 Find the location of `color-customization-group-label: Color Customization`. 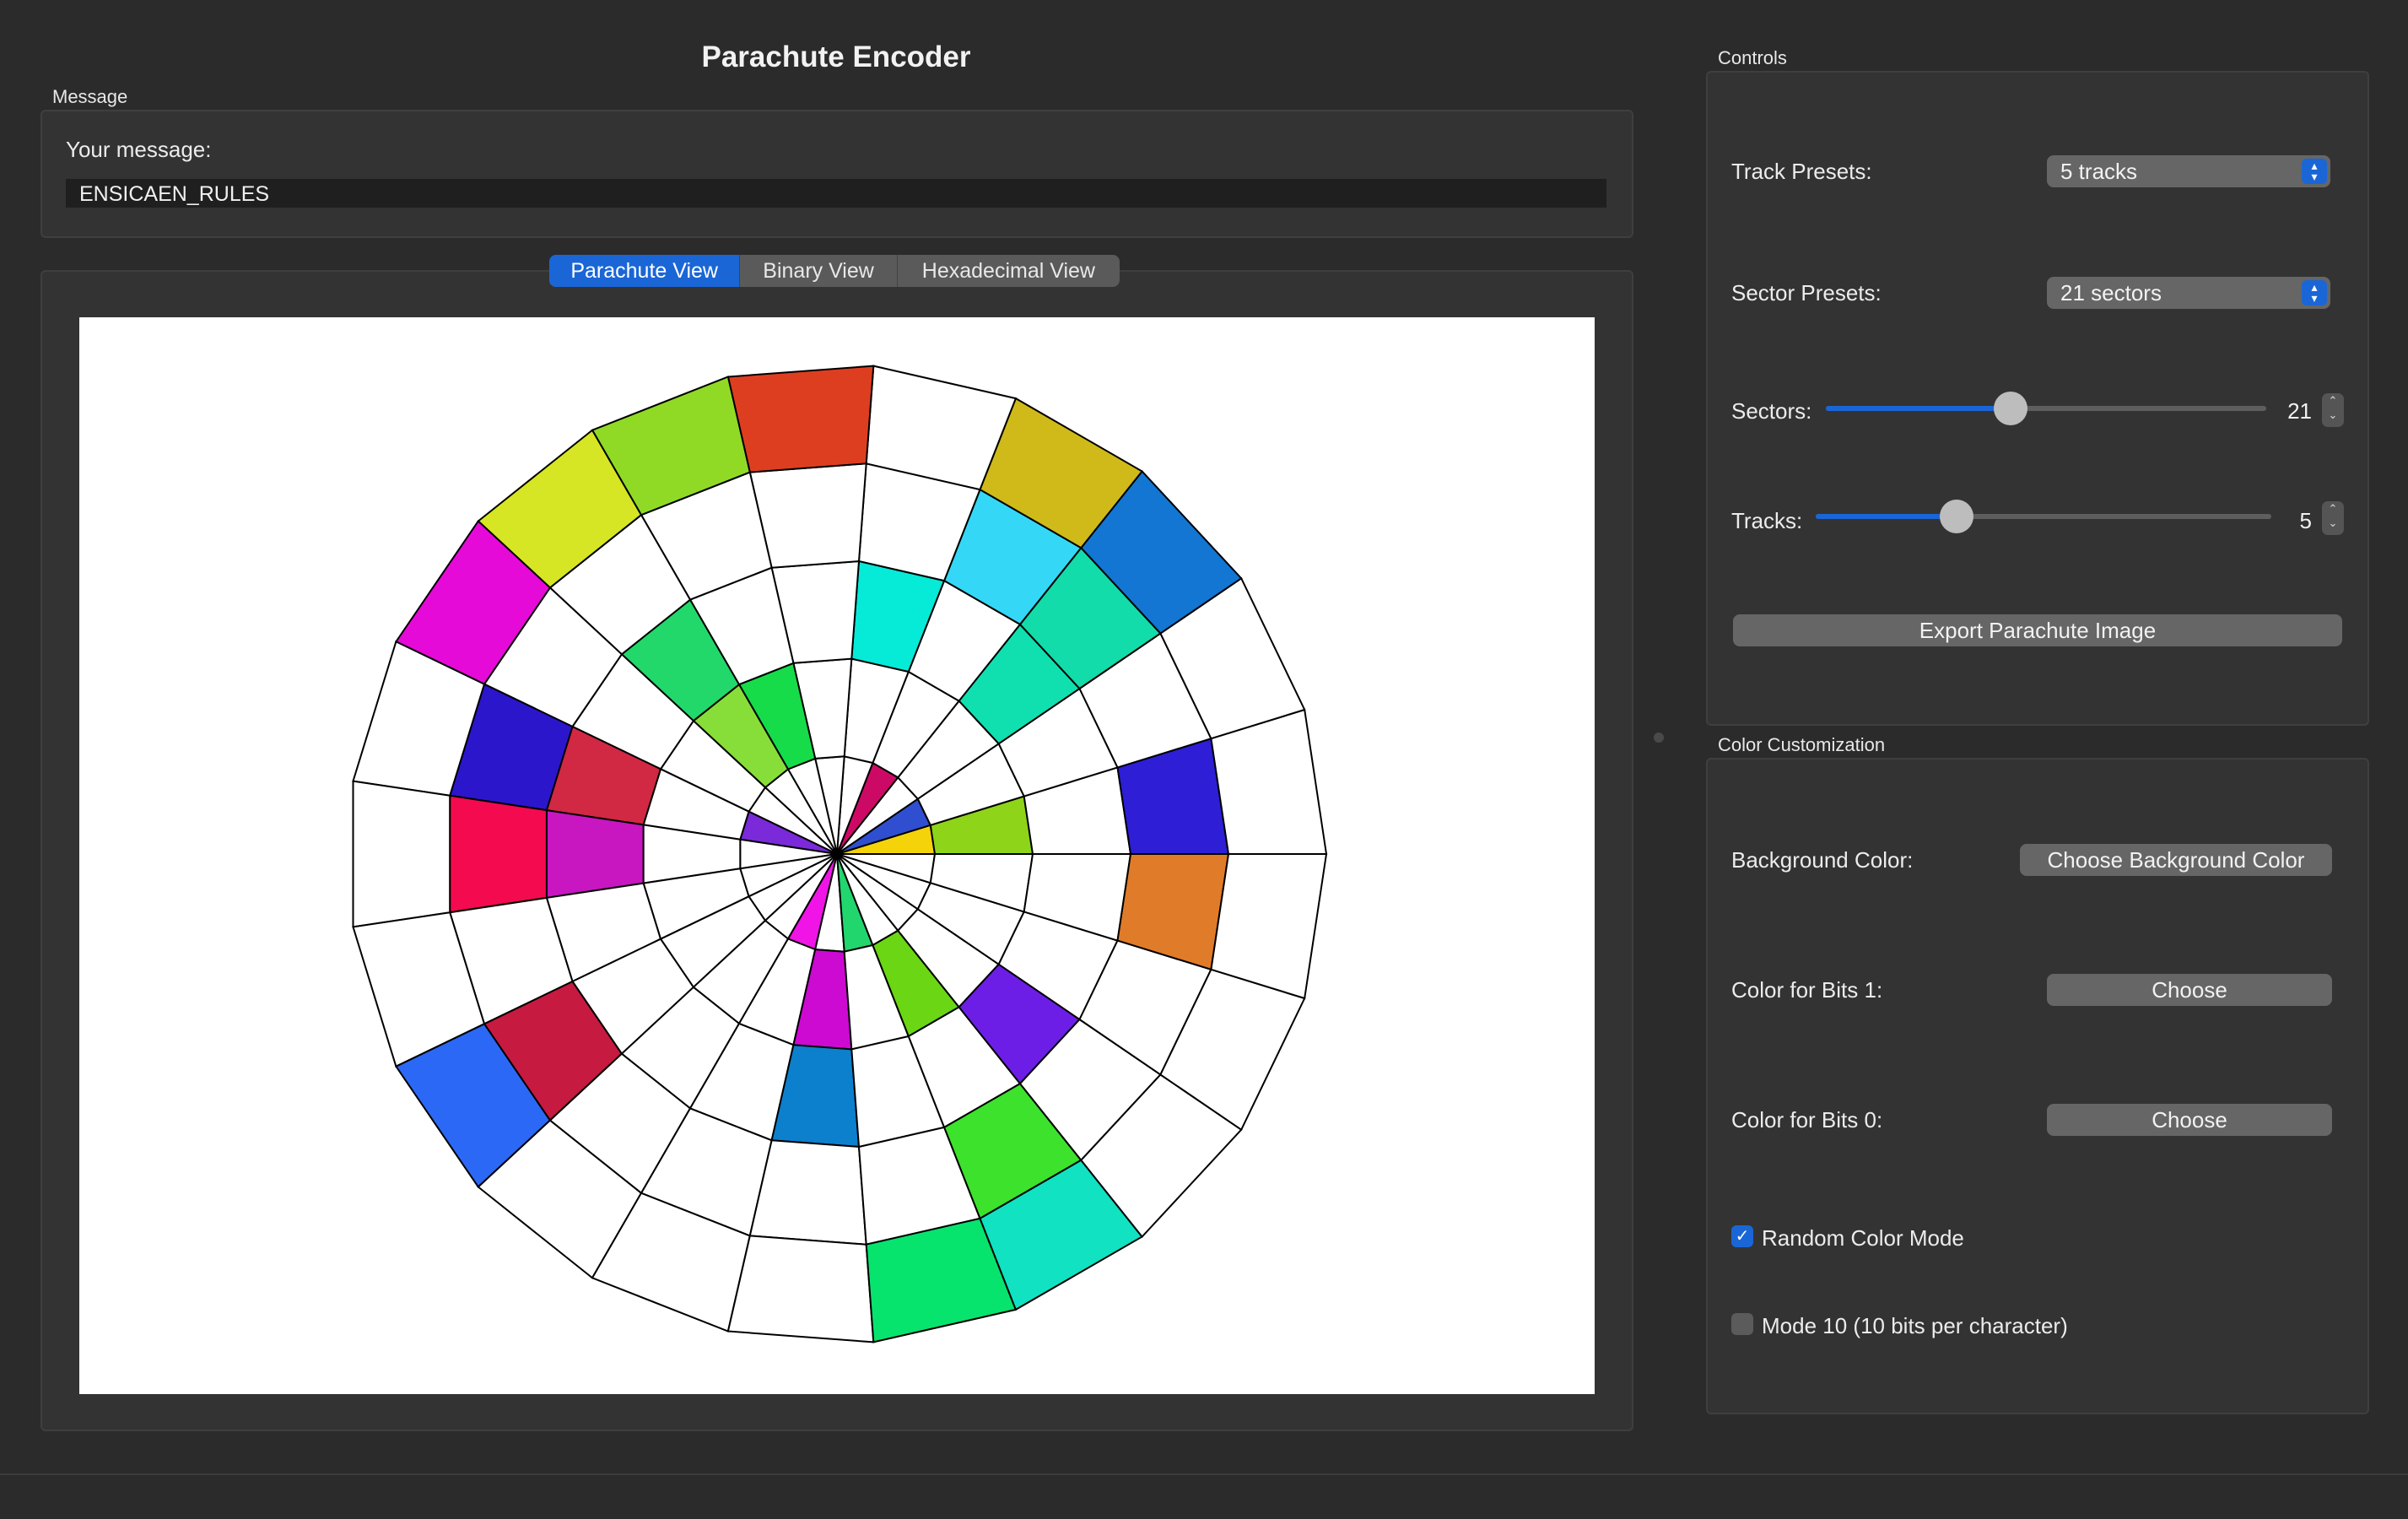

color-customization-group-label: Color Customization is located at coordinates (1802, 744).